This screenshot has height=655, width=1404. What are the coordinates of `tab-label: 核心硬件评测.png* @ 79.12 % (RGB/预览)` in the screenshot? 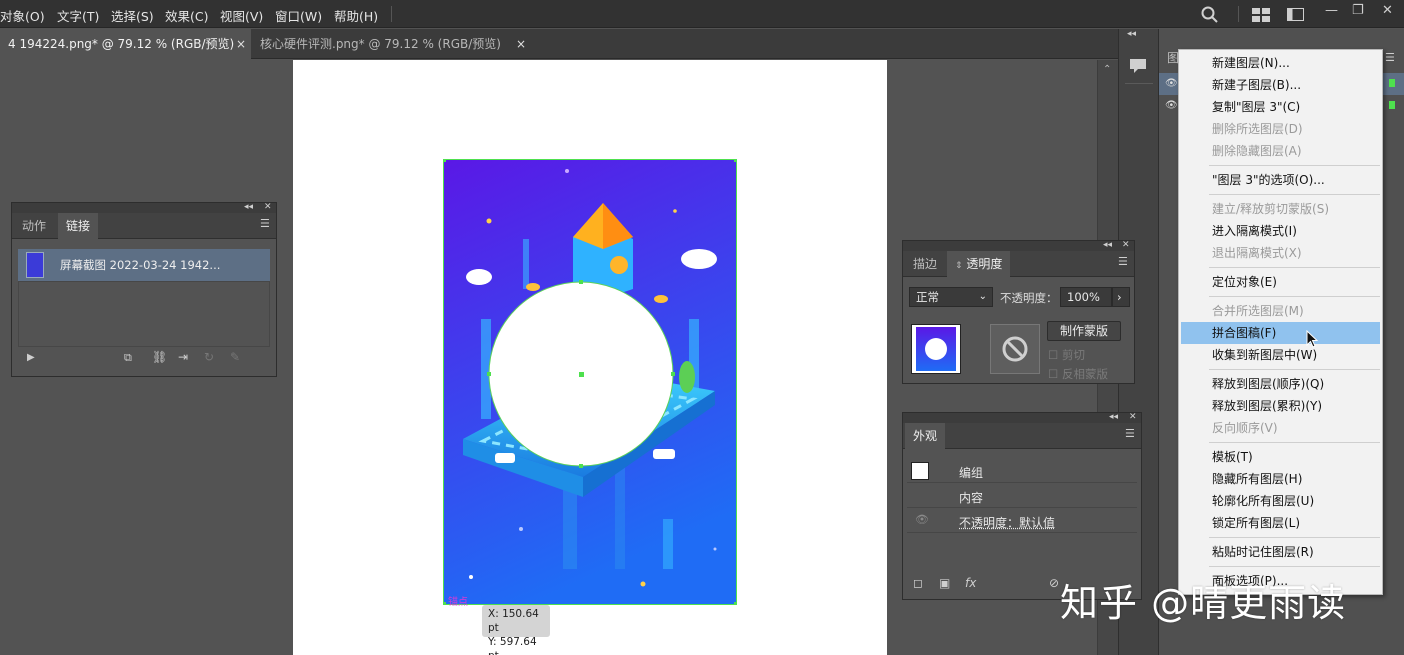 It's located at (380, 44).